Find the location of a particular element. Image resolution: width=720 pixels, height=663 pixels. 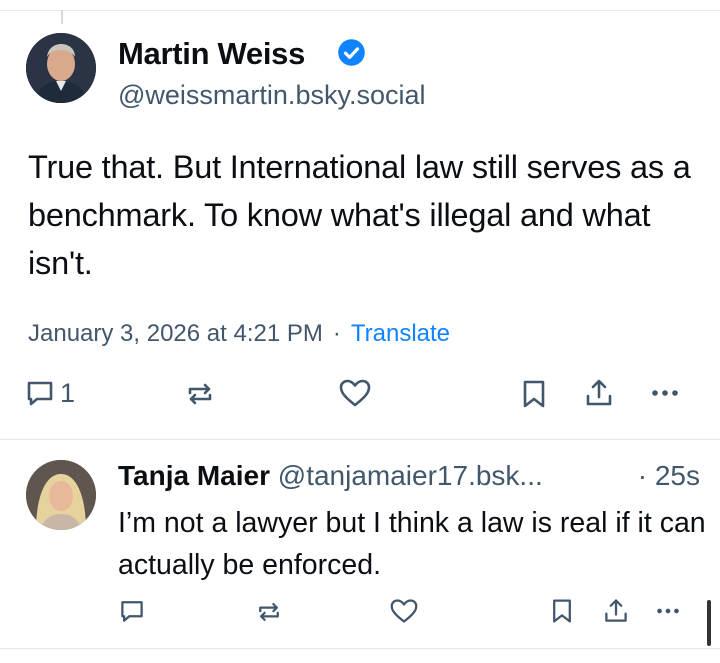

more-button is located at coordinates (665, 393).